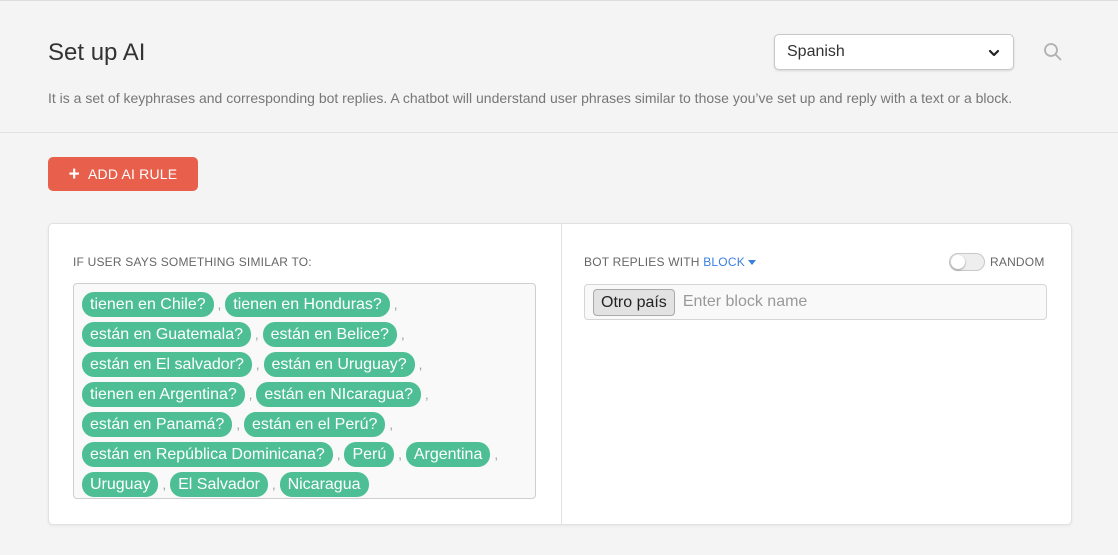 The image size is (1118, 555). What do you see at coordinates (166, 334) in the screenshot?
I see `phrase-tag: están en Guatemala?` at bounding box center [166, 334].